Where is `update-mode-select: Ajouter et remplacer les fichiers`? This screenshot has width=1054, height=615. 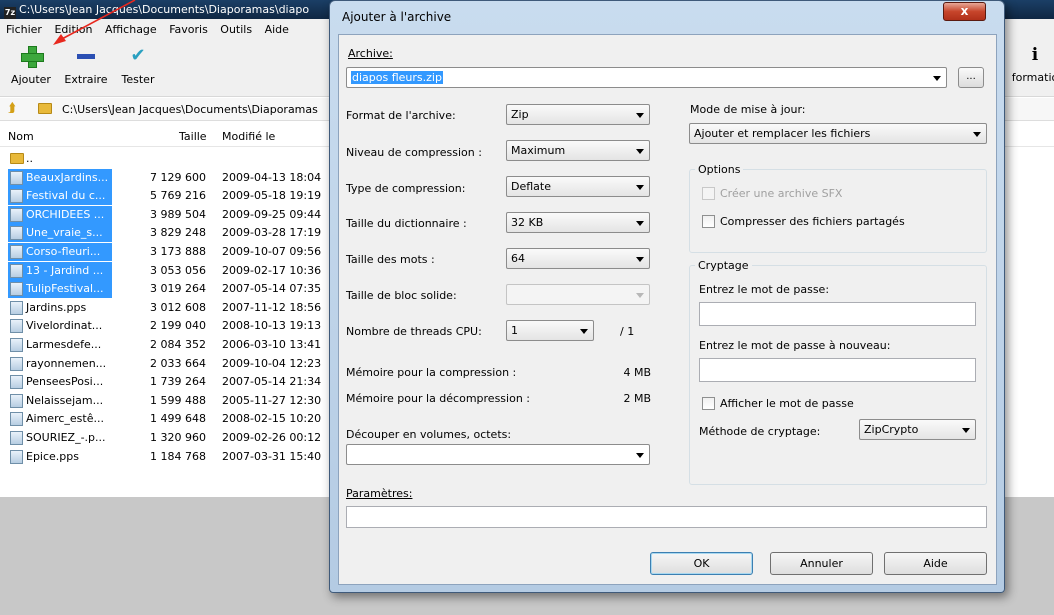
update-mode-select: Ajouter et remplacer les fichiers is located at coordinates (838, 133).